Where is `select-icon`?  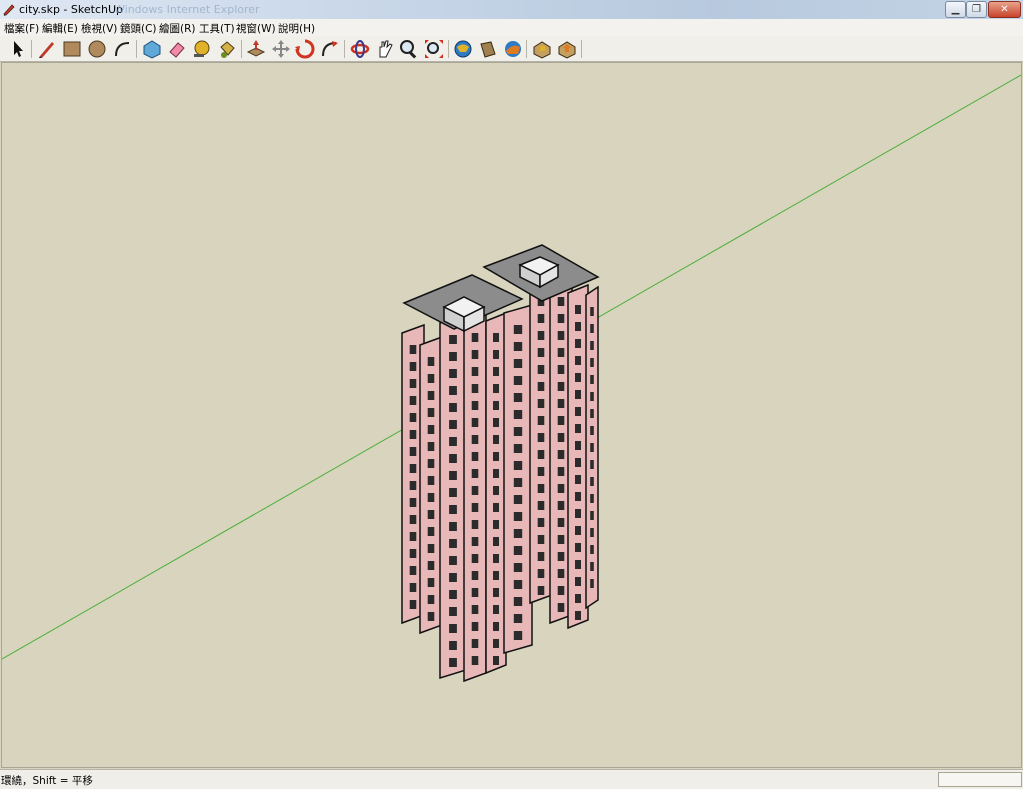
select-icon is located at coordinates (18, 49).